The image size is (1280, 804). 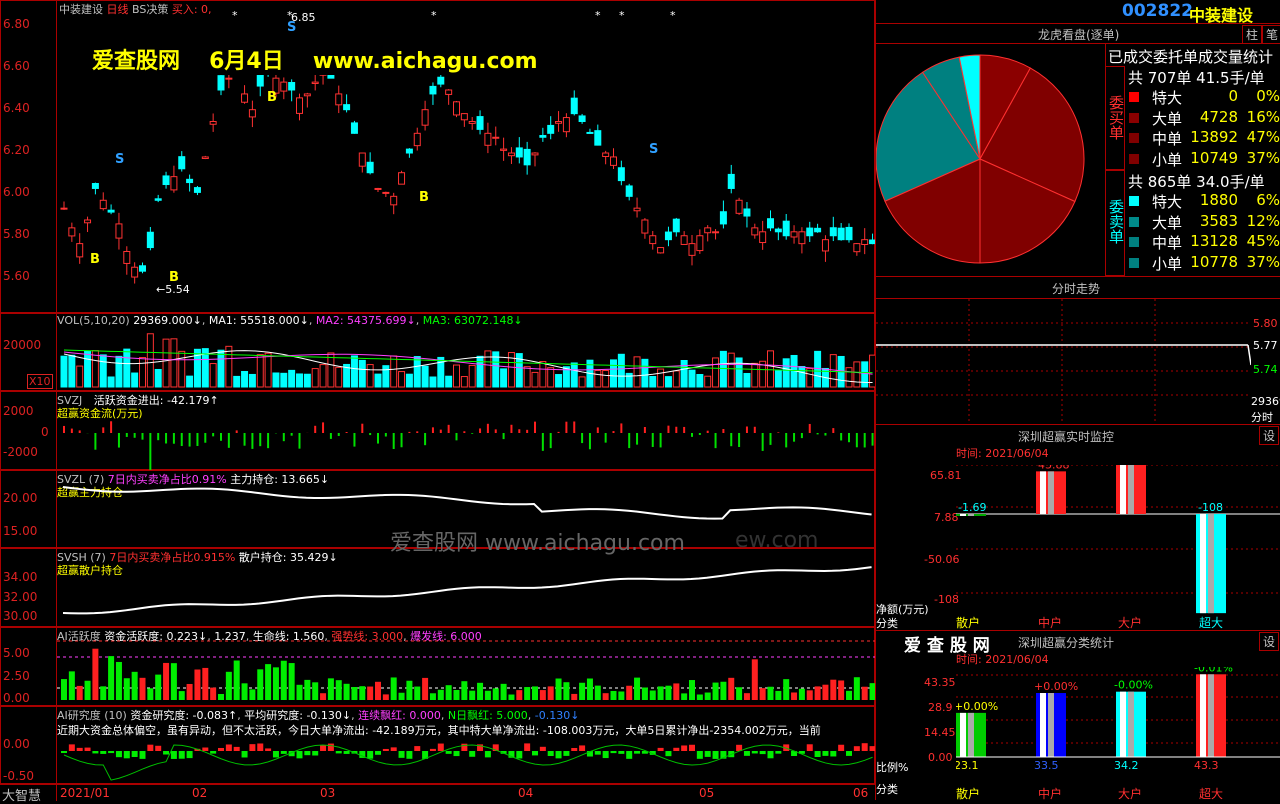 What do you see at coordinates (525, 793) in the screenshot?
I see `x-label: 04` at bounding box center [525, 793].